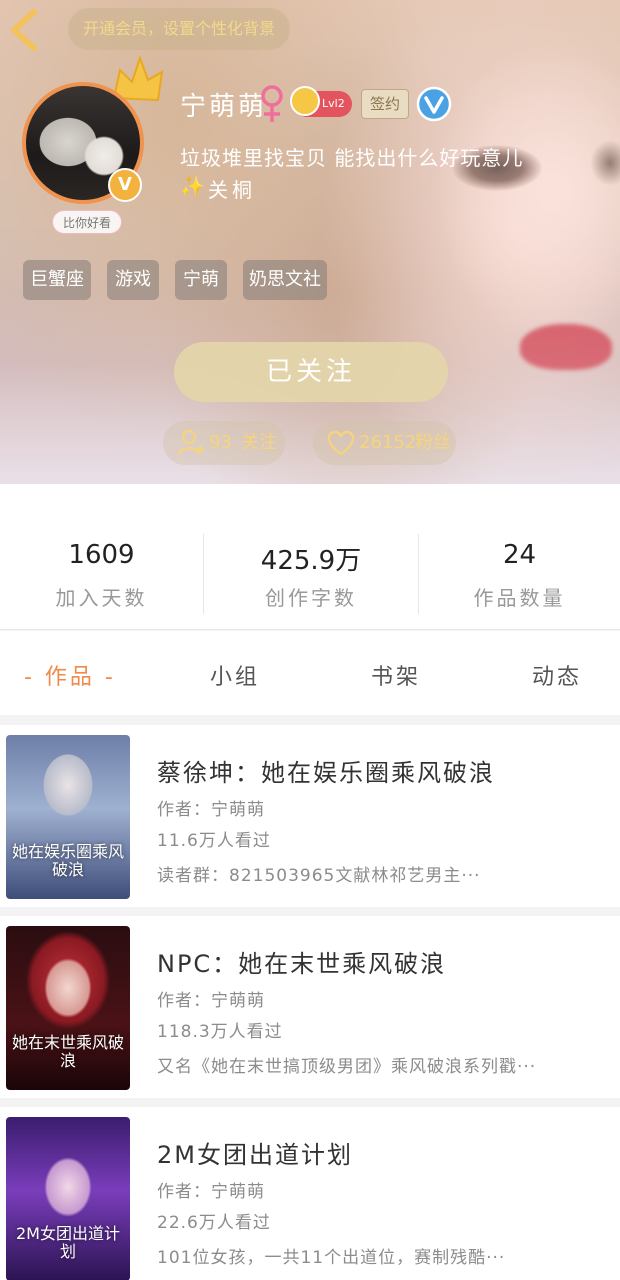 Image resolution: width=620 pixels, height=1280 pixels. Describe the element at coordinates (285, 280) in the screenshot. I see `tag-chip: 奶思文社` at that location.